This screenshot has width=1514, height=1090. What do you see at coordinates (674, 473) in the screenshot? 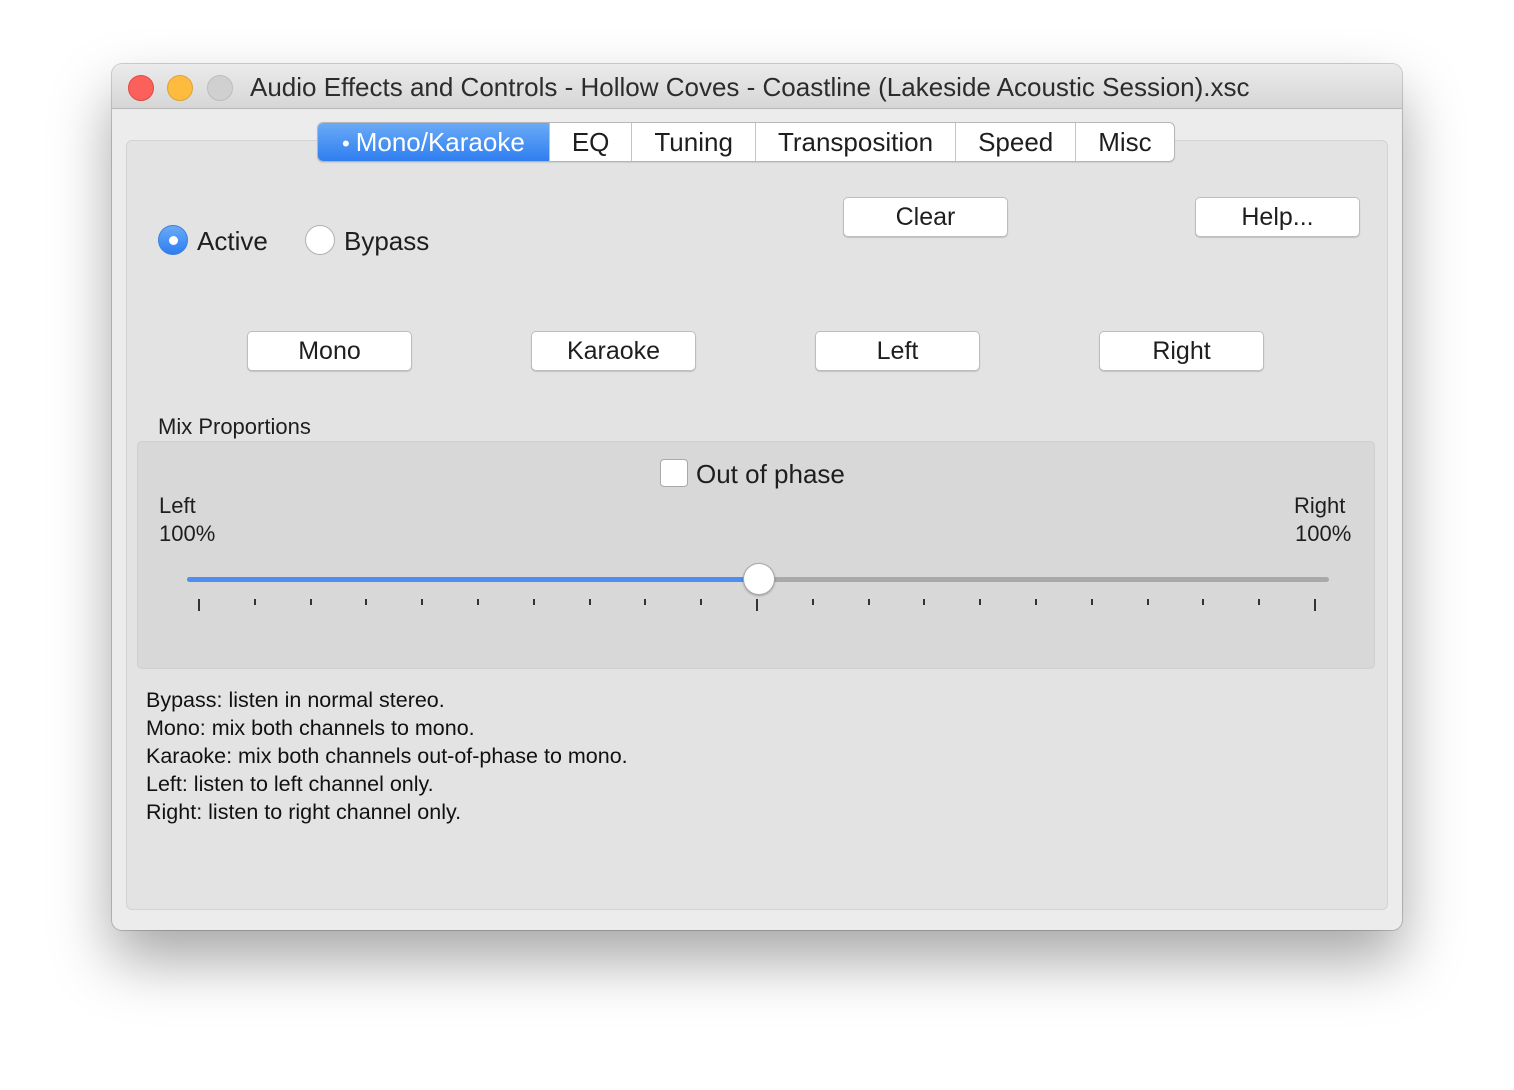
I see `out-of-phase-checkbox` at bounding box center [674, 473].